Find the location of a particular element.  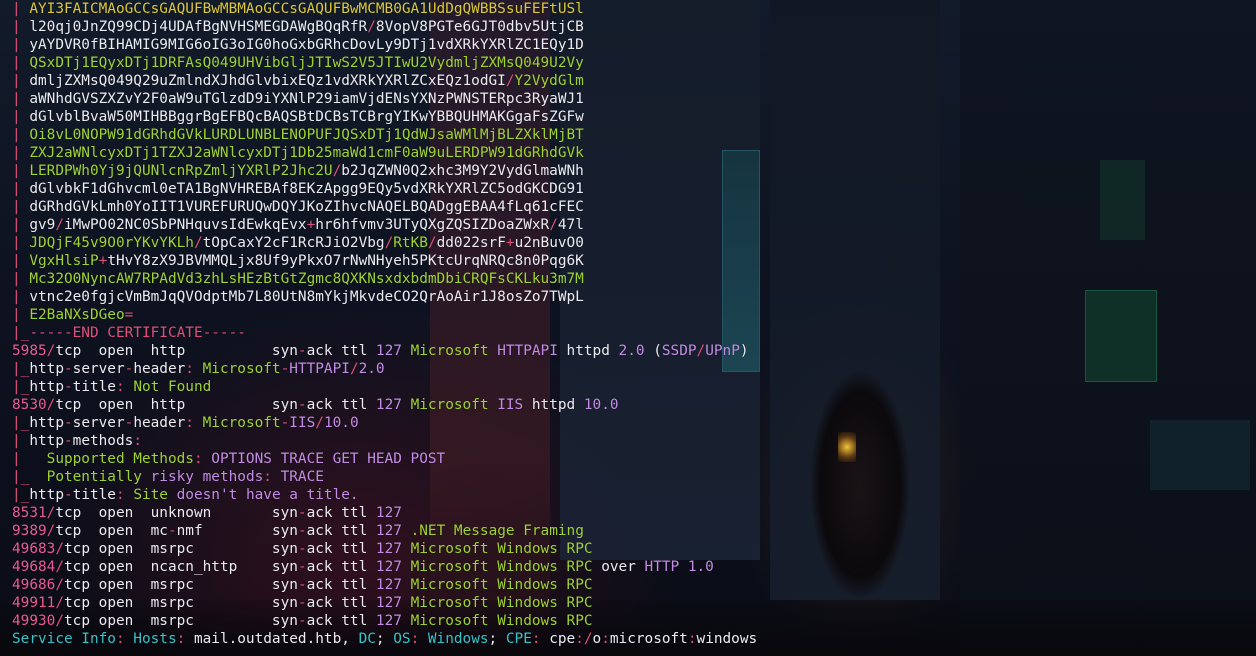

terminal-text-segment: HTTPAPI is located at coordinates (527, 351).